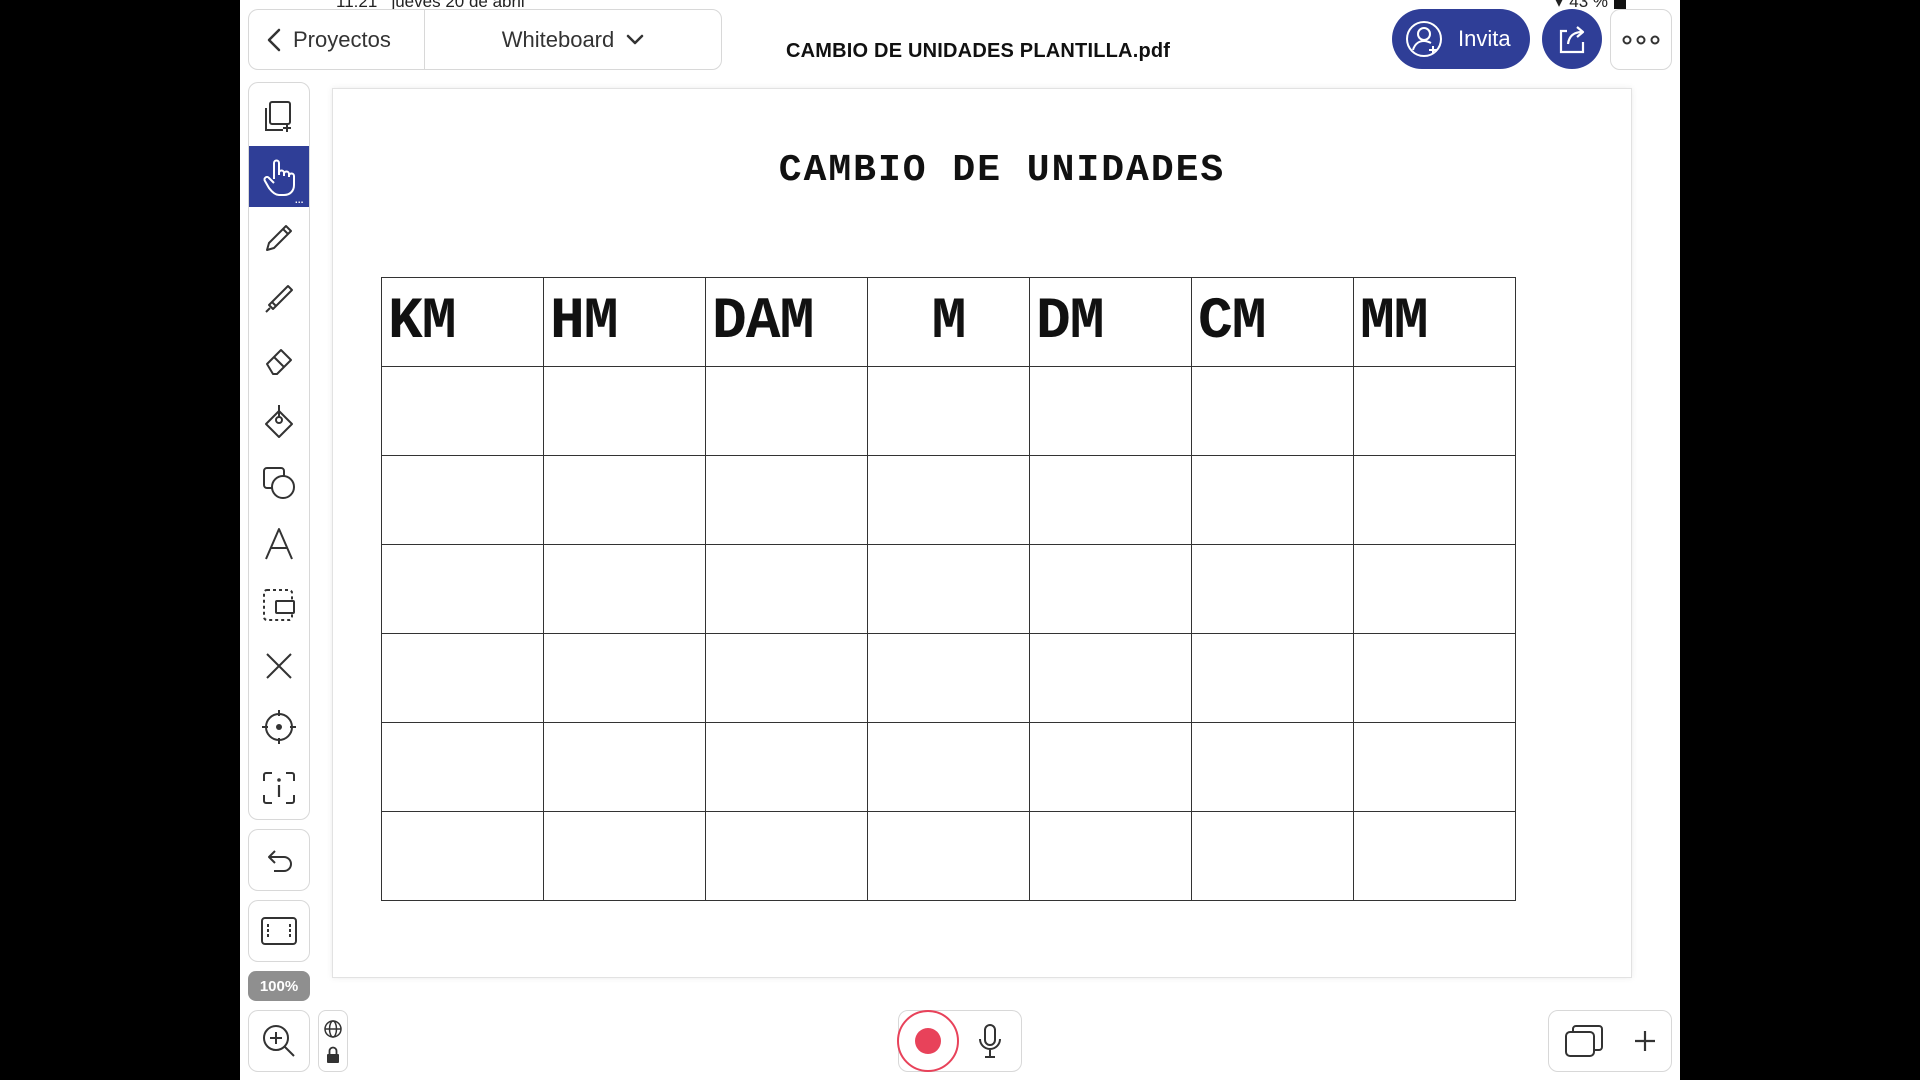  What do you see at coordinates (558, 39) in the screenshot?
I see `mode-label: Whiteboard` at bounding box center [558, 39].